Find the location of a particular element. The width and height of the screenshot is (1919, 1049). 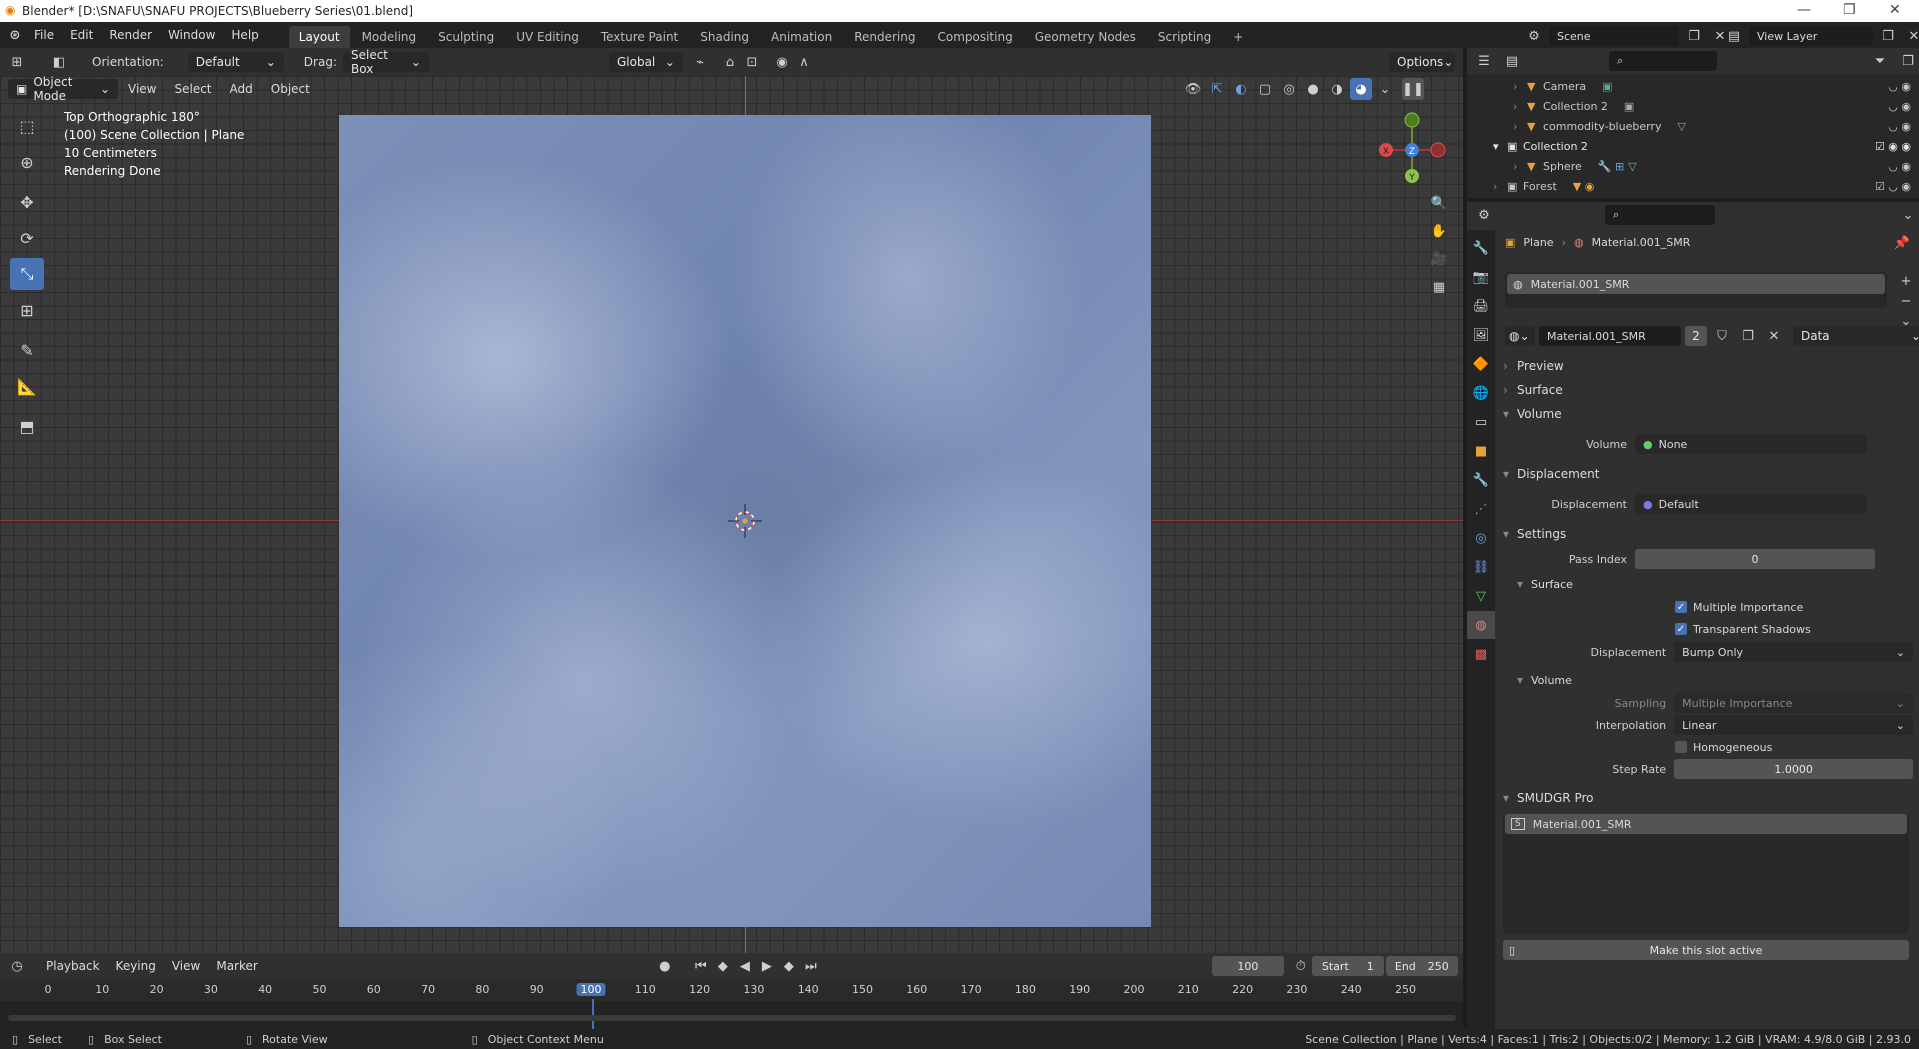

close-icon: ✕ is located at coordinates (1895, 10).